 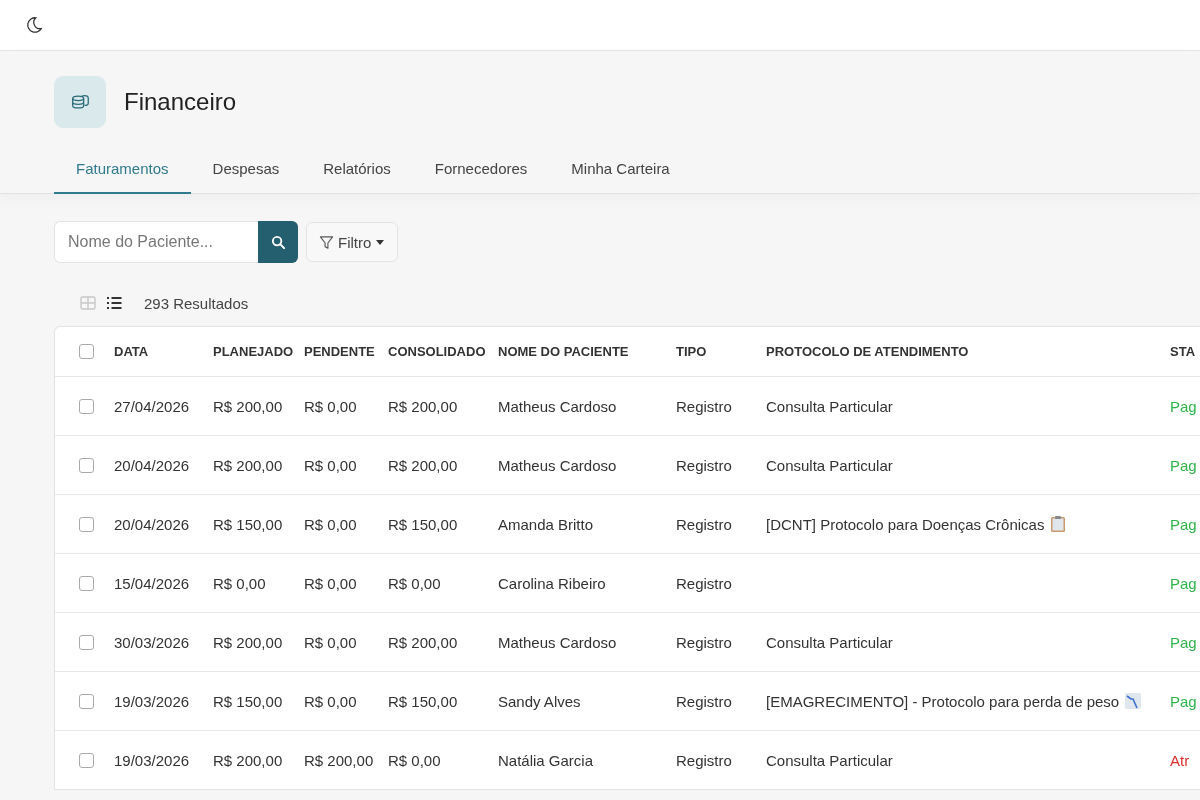 What do you see at coordinates (546, 760) in the screenshot?
I see `patient-name-cell: Natália Garcia` at bounding box center [546, 760].